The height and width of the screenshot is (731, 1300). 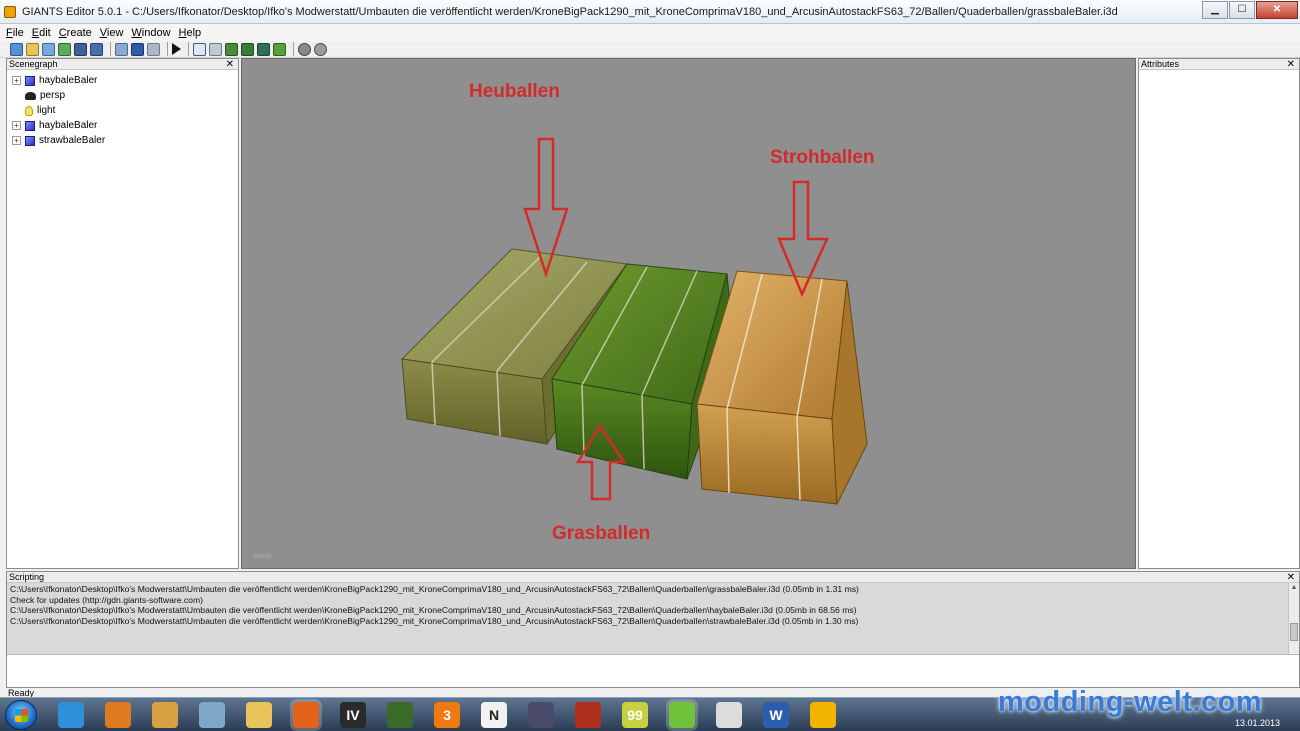 What do you see at coordinates (653, 577) in the screenshot?
I see `scripting-header: Scripting ✕` at bounding box center [653, 577].